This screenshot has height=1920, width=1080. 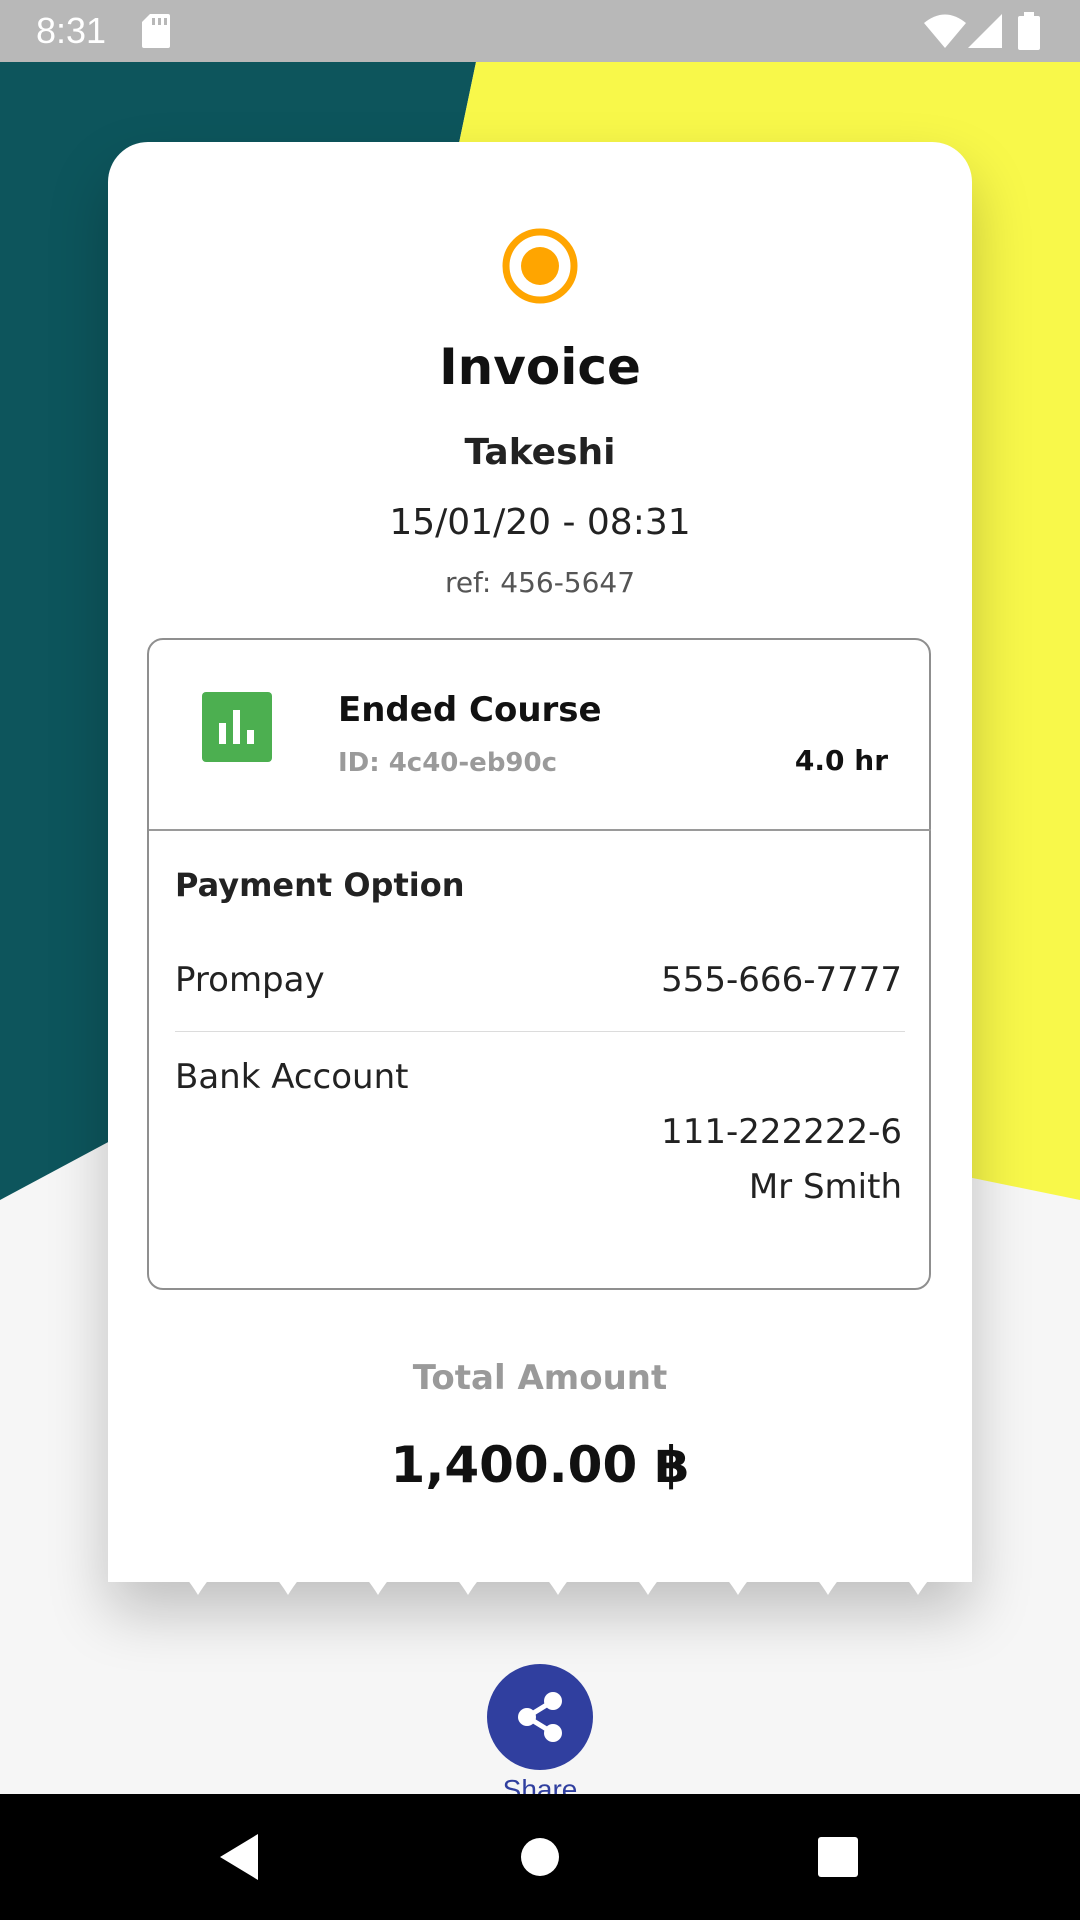 I want to click on navigation-bar, so click(x=540, y=1857).